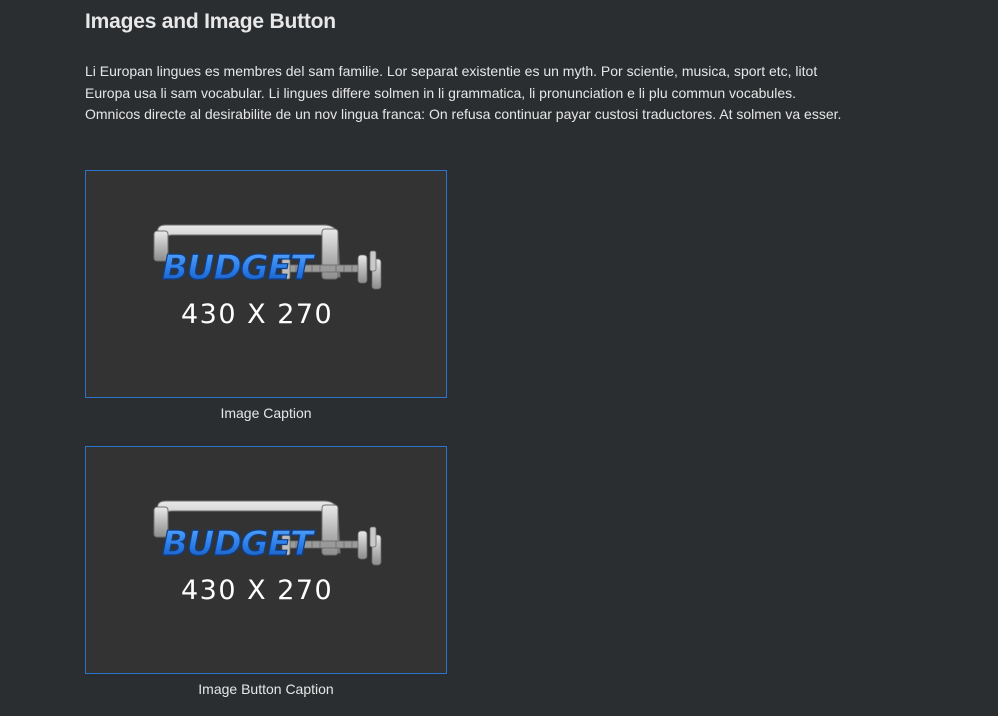  I want to click on placeholder-image: BUDGET 430 X 270, so click(266, 284).